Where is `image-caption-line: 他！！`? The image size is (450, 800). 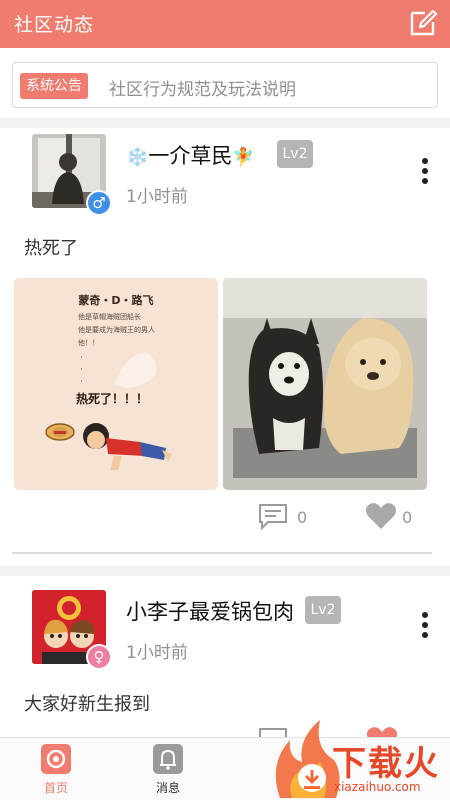
image-caption-line: 他！！ is located at coordinates (88, 343).